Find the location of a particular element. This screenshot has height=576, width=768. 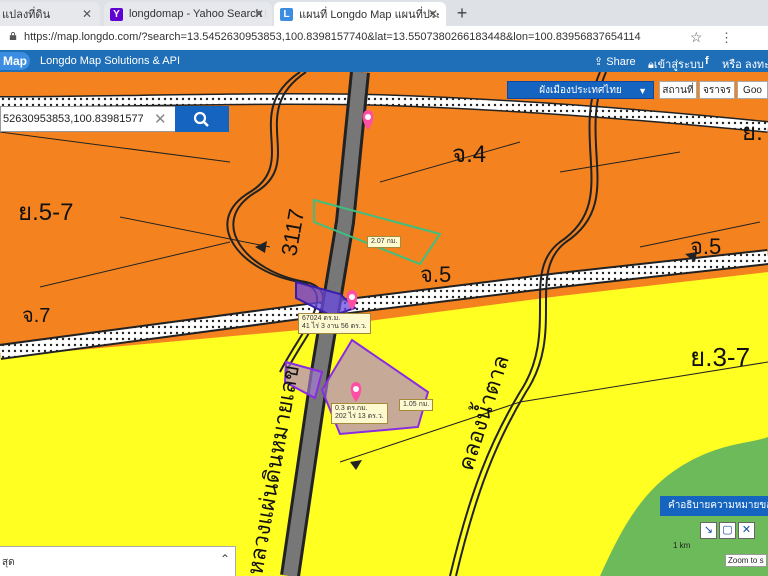

longdo-logo: Map is located at coordinates (15, 61).